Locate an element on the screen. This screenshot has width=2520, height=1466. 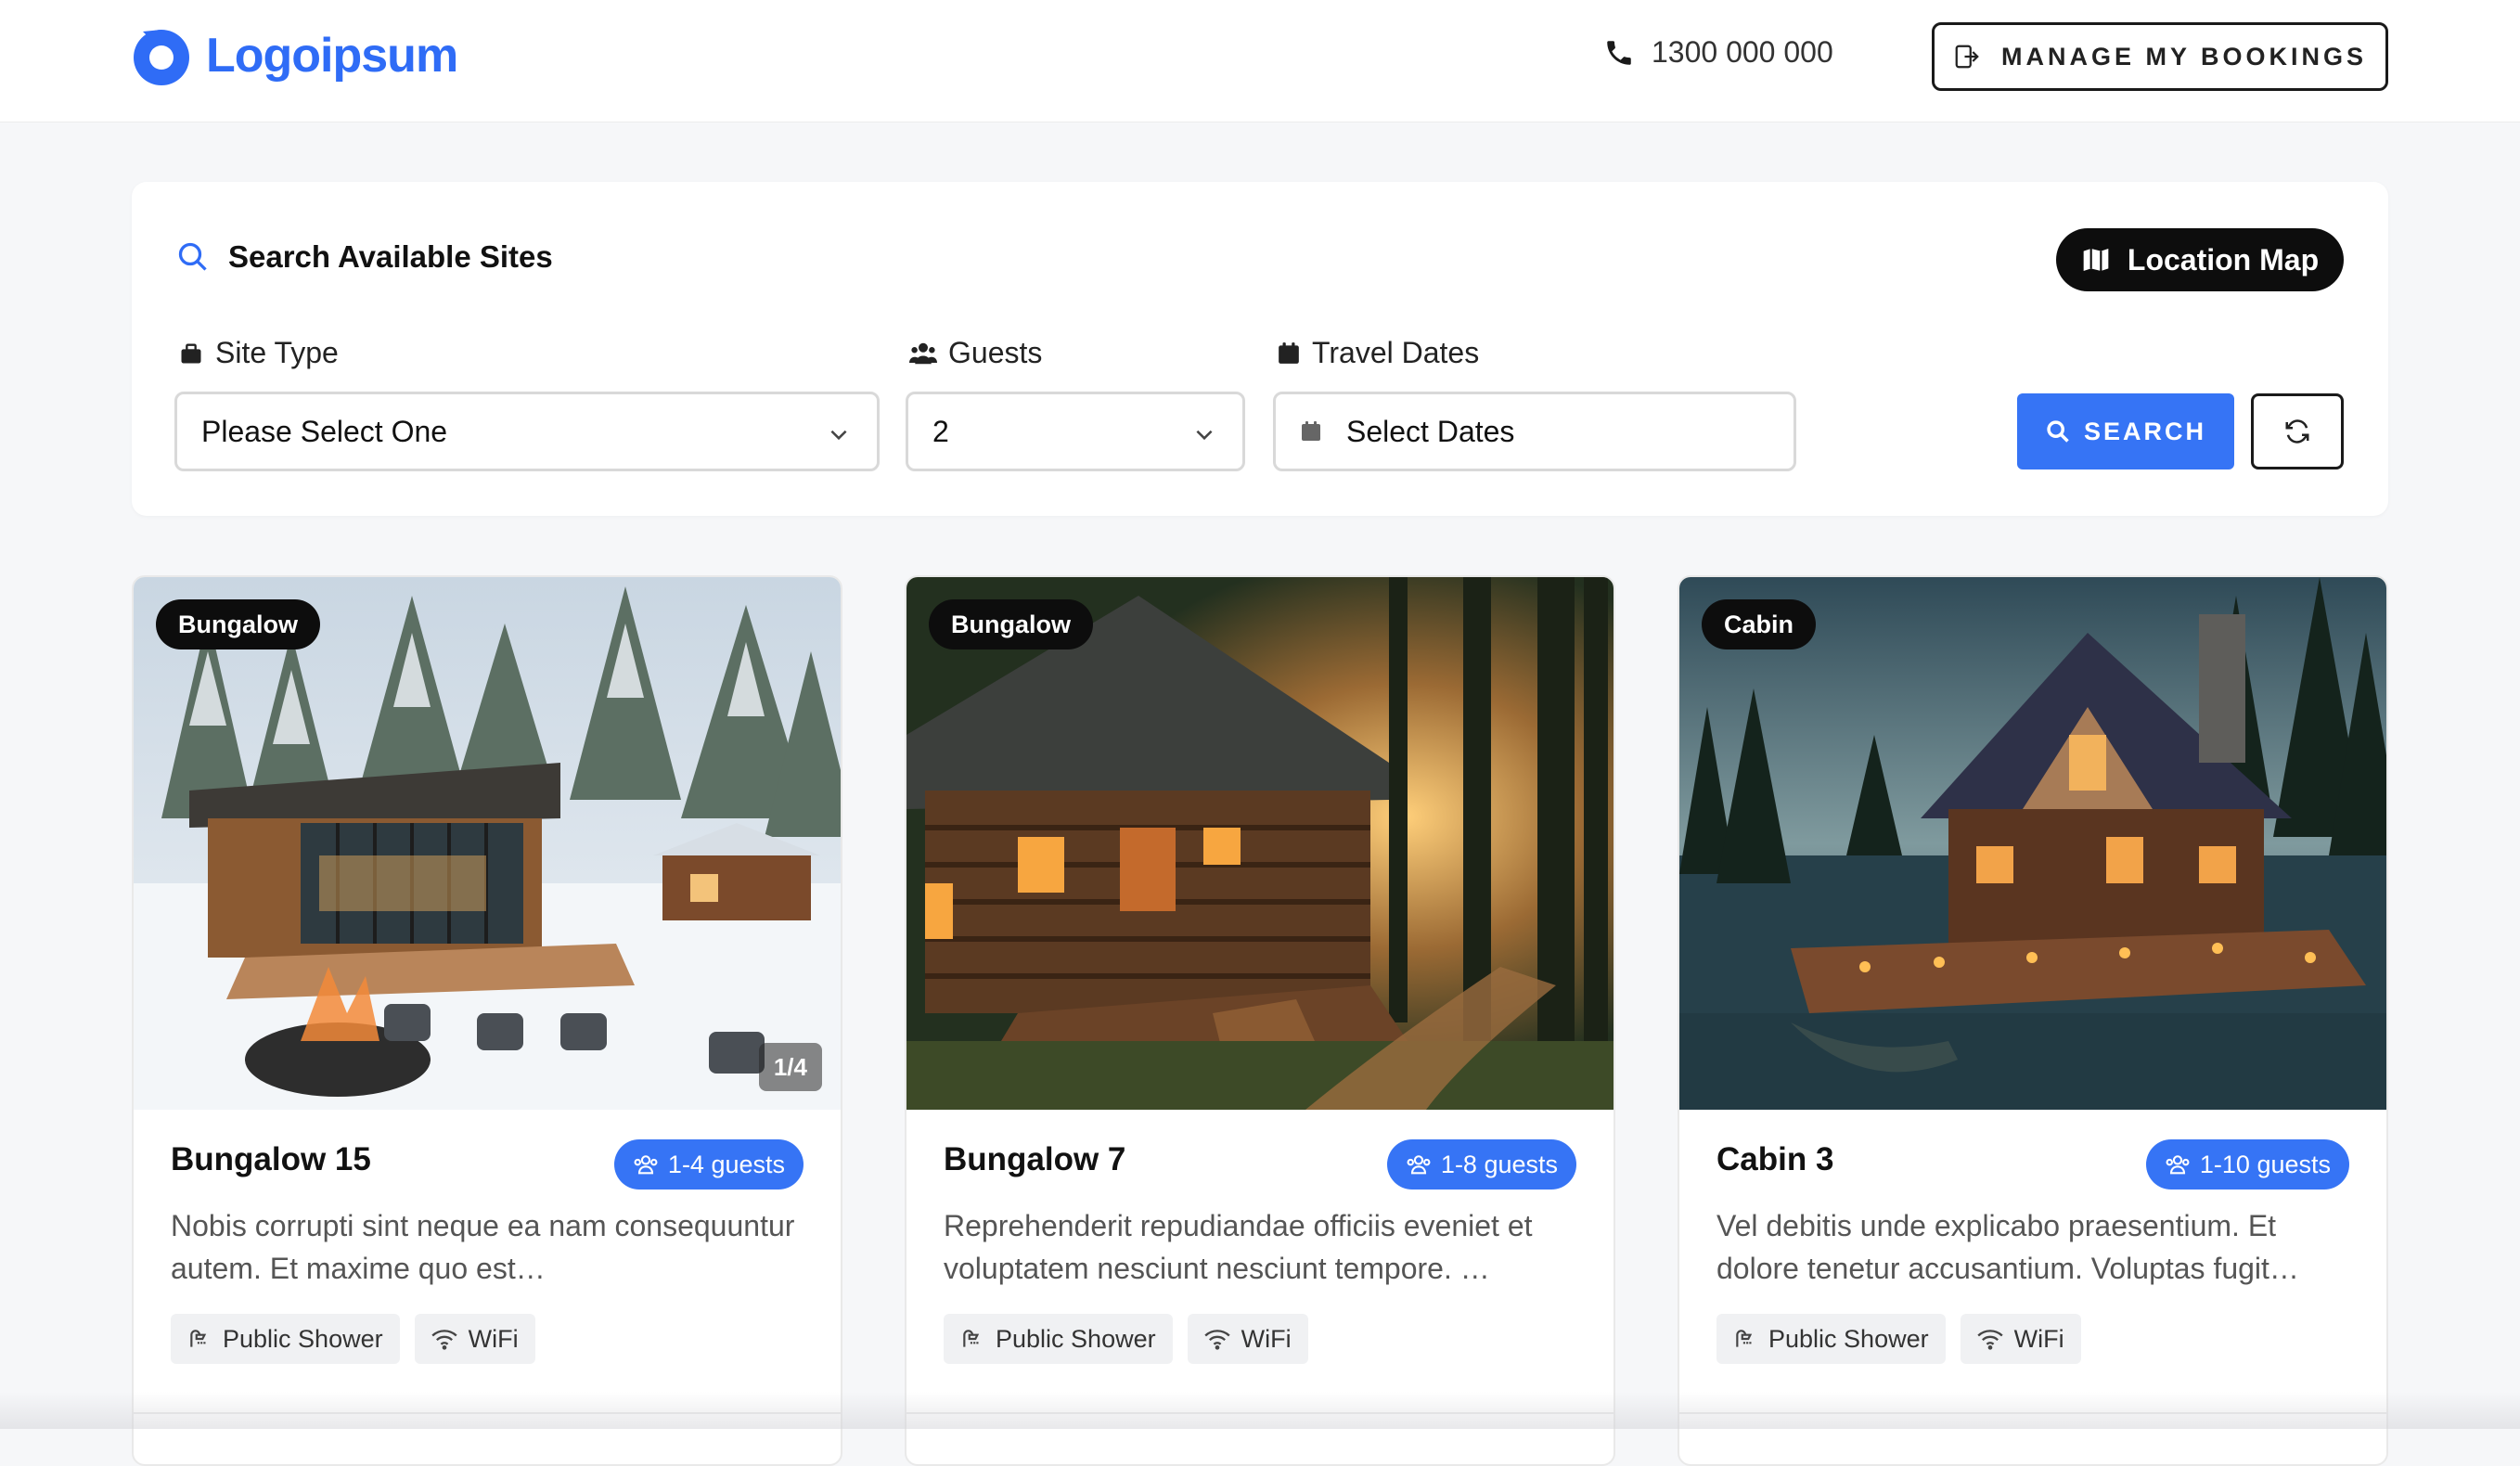
site-type-select: Please Select One is located at coordinates (527, 432).